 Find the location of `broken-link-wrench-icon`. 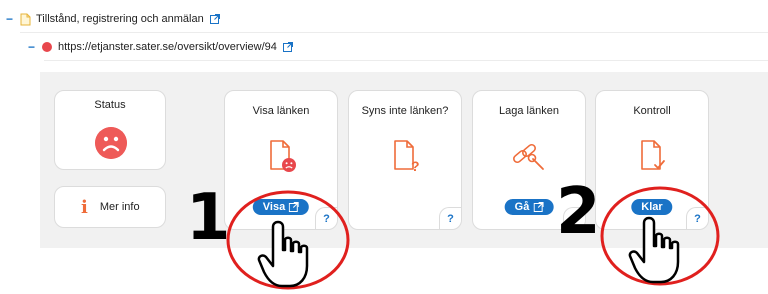

broken-link-wrench-icon is located at coordinates (528, 156).